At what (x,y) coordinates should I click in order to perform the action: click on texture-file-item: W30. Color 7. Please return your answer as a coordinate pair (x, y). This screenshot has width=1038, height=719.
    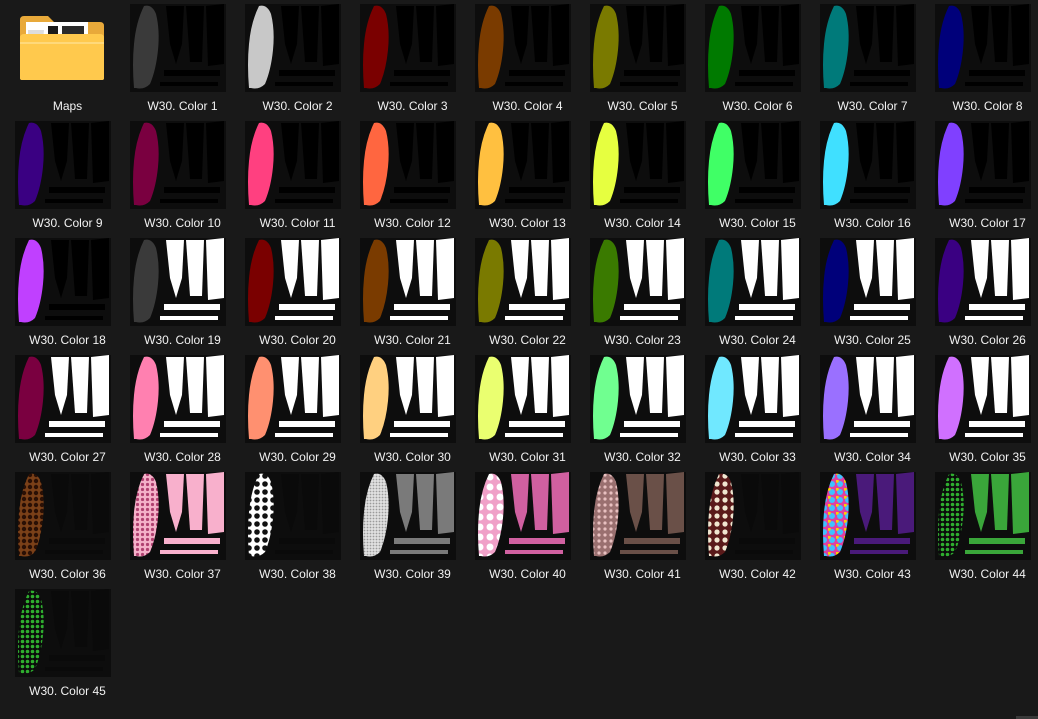
    Looking at the image, I should click on (872, 58).